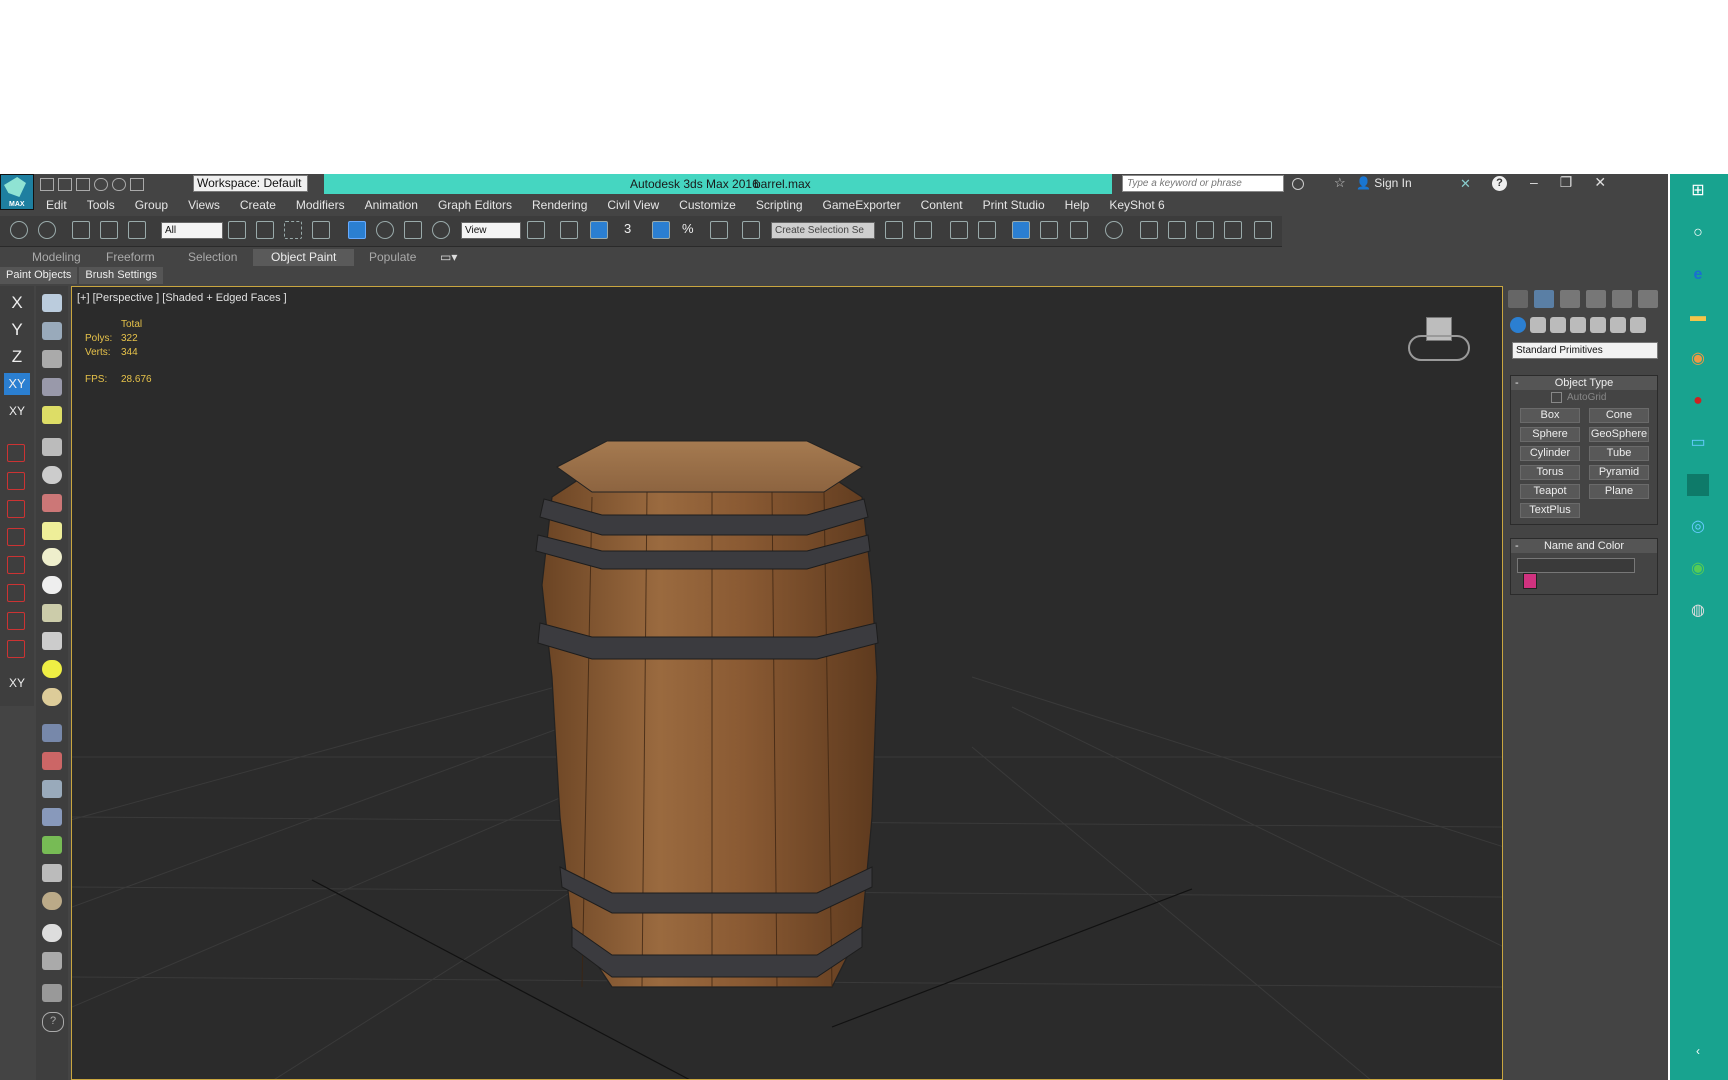  Describe the element at coordinates (1264, 231) in the screenshot. I see `render-in-cloud-icon` at that location.